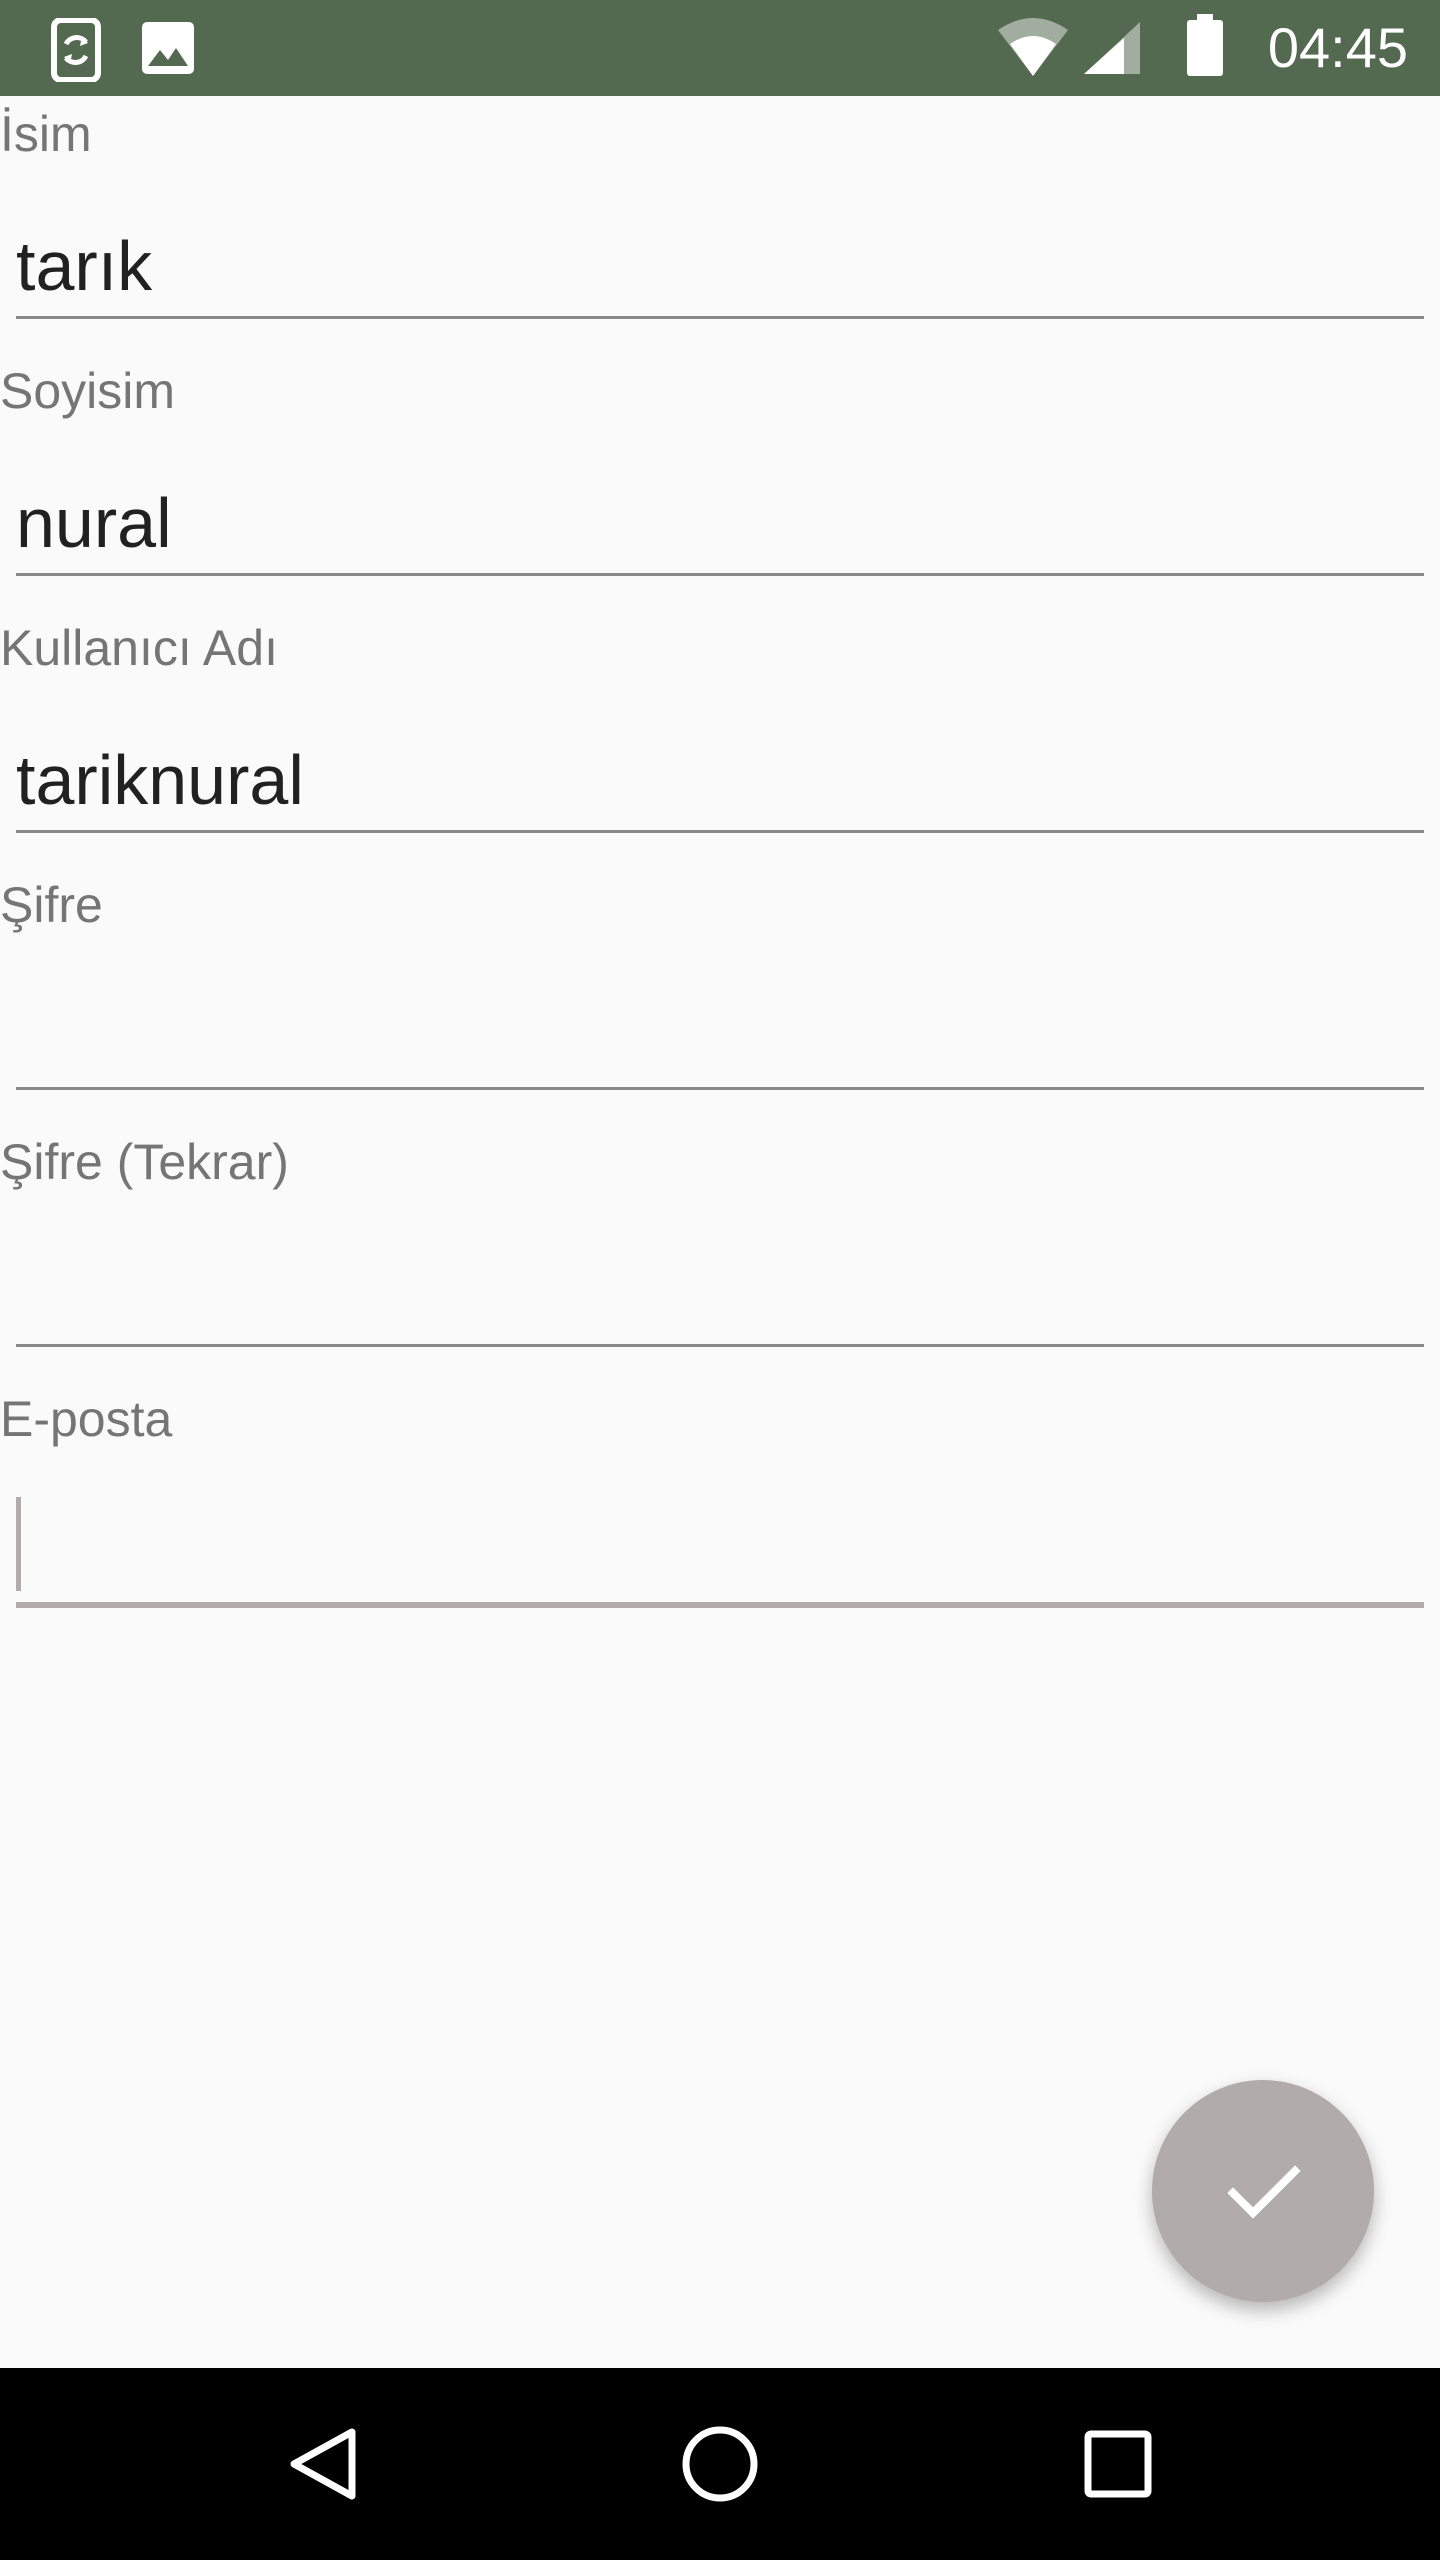 The height and width of the screenshot is (2560, 1440). I want to click on surname-input: nural, so click(719, 523).